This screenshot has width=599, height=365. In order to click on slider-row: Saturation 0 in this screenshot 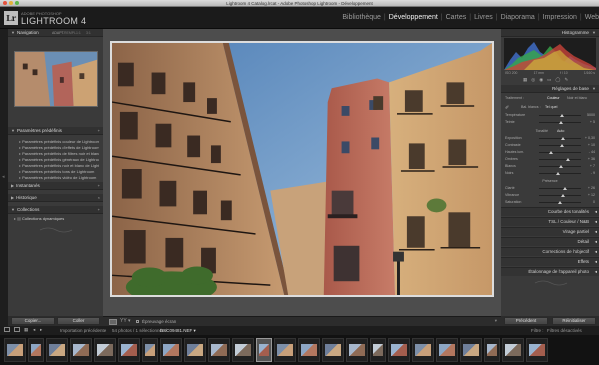, I will do `click(550, 203)`.